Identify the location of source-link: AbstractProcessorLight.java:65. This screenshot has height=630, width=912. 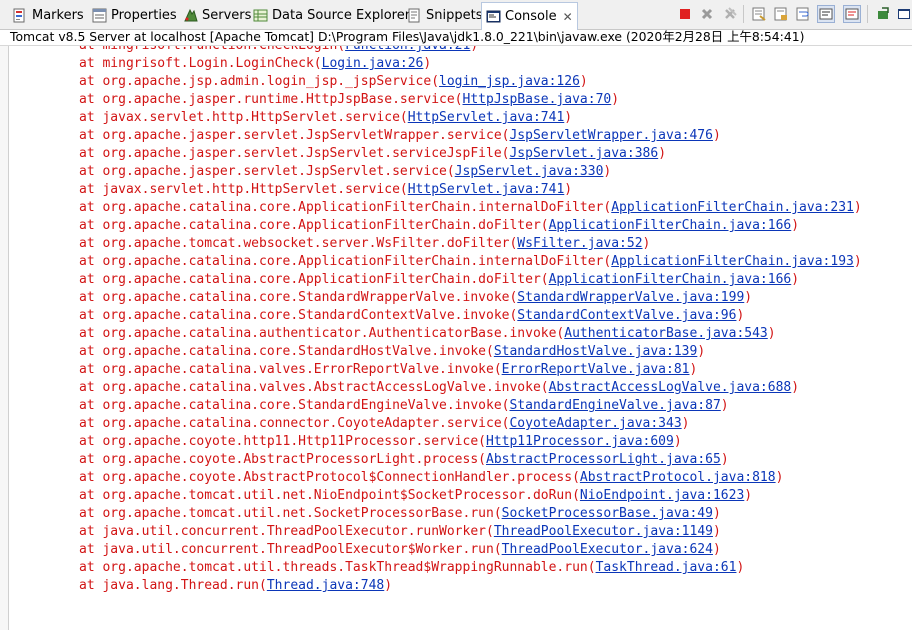
(603, 459).